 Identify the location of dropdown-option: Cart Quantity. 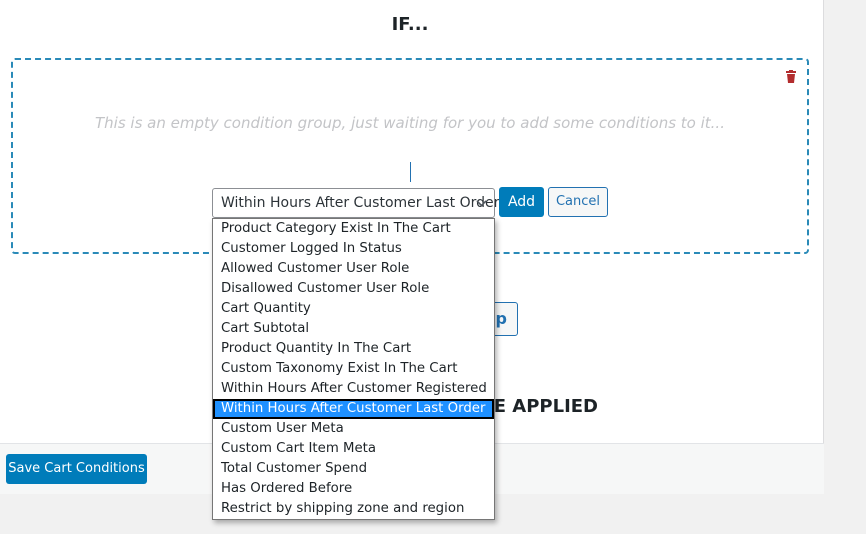
(353, 309).